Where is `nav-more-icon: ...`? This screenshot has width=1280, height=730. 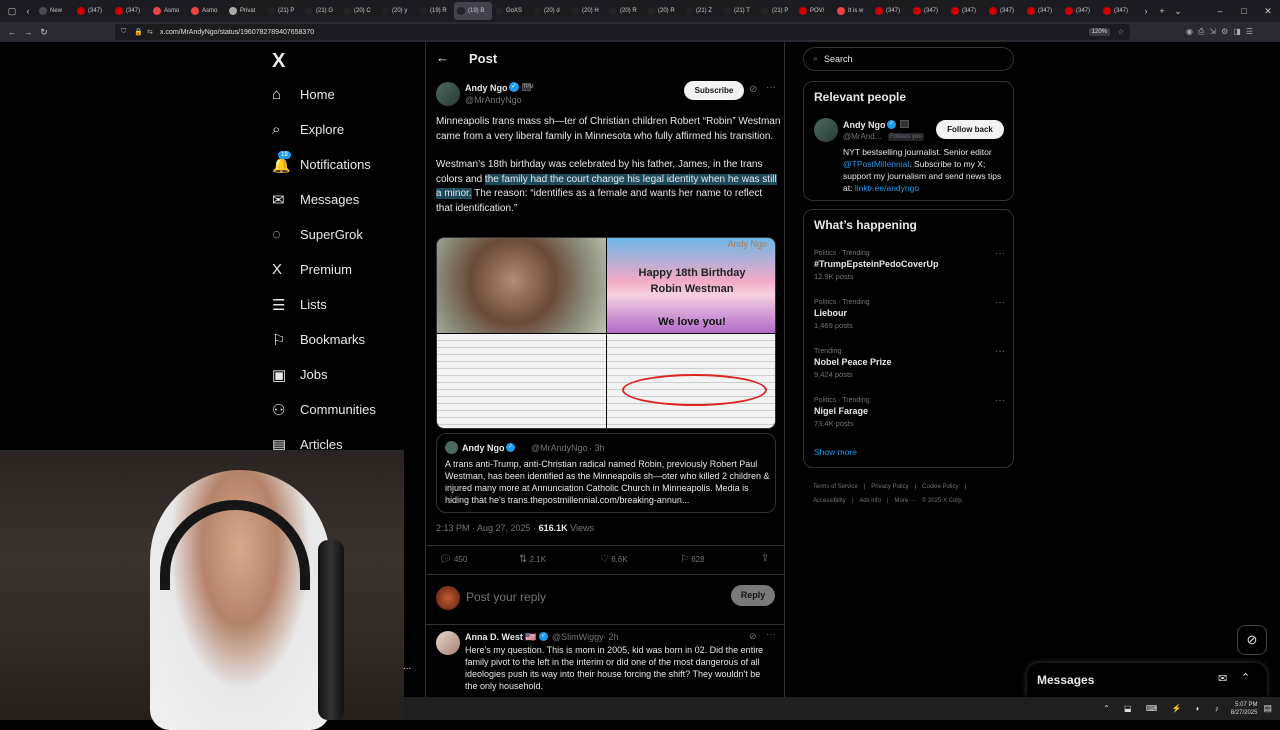 nav-more-icon: ... is located at coordinates (407, 666).